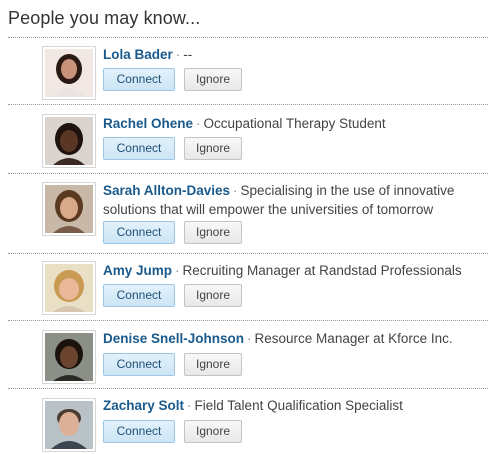 This screenshot has width=496, height=454. I want to click on person-headline: Field Talent Qualification Specialist, so click(298, 405).